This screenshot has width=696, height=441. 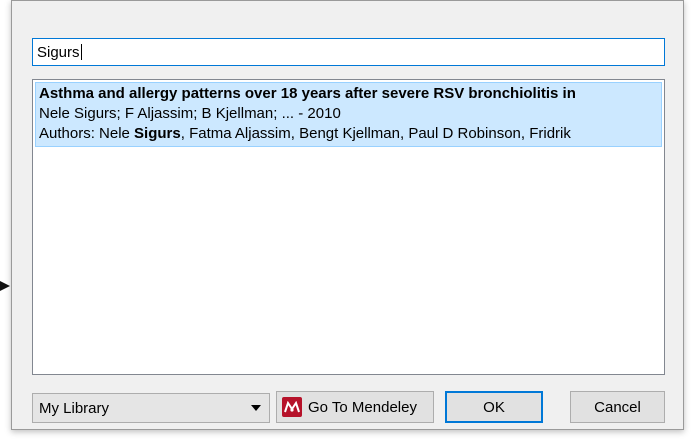 What do you see at coordinates (151, 408) in the screenshot?
I see `library-dropdown: My Library` at bounding box center [151, 408].